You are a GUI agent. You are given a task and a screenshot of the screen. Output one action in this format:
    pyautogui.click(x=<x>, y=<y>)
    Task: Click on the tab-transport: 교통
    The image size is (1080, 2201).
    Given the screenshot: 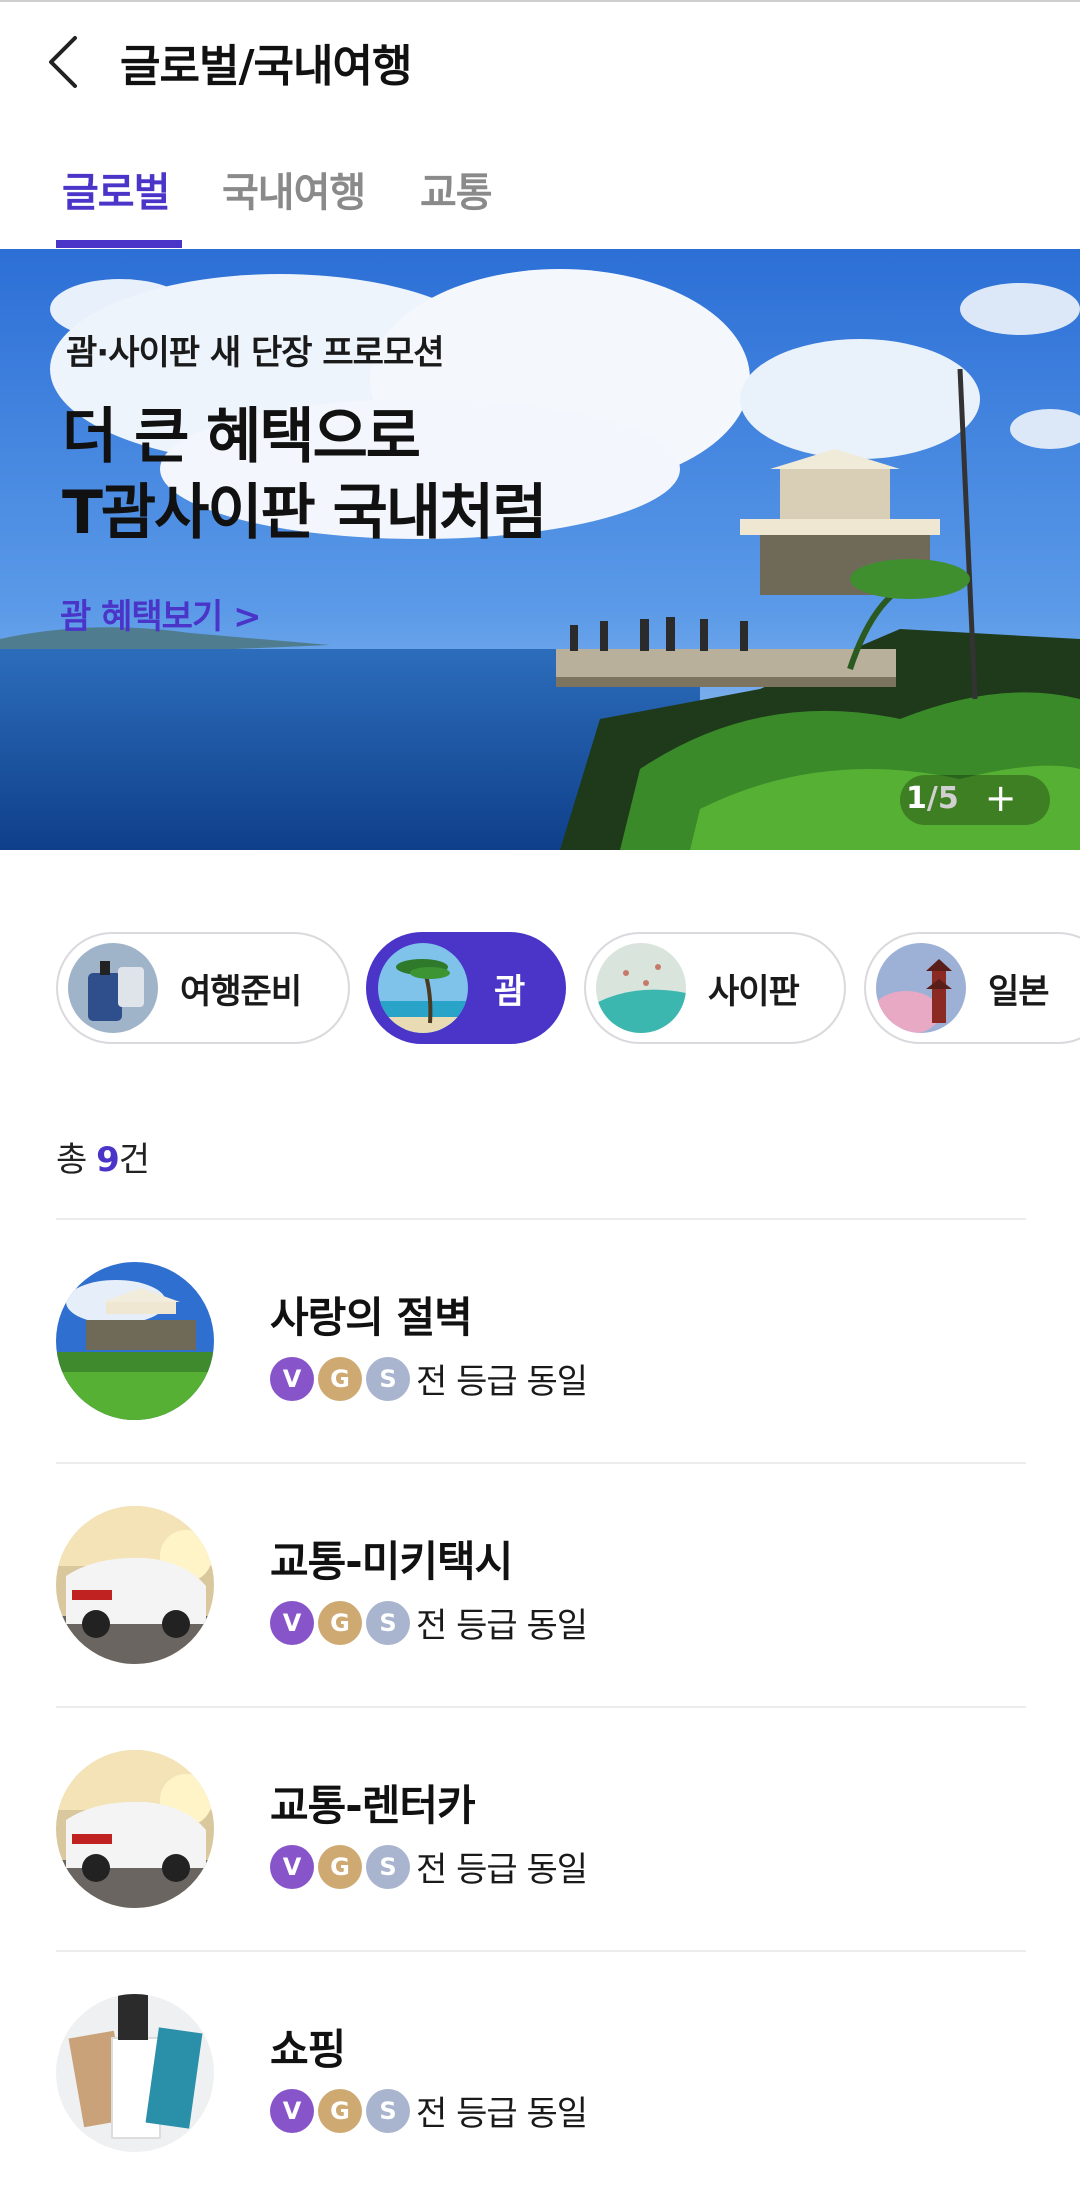 What is the action you would take?
    pyautogui.click(x=456, y=189)
    